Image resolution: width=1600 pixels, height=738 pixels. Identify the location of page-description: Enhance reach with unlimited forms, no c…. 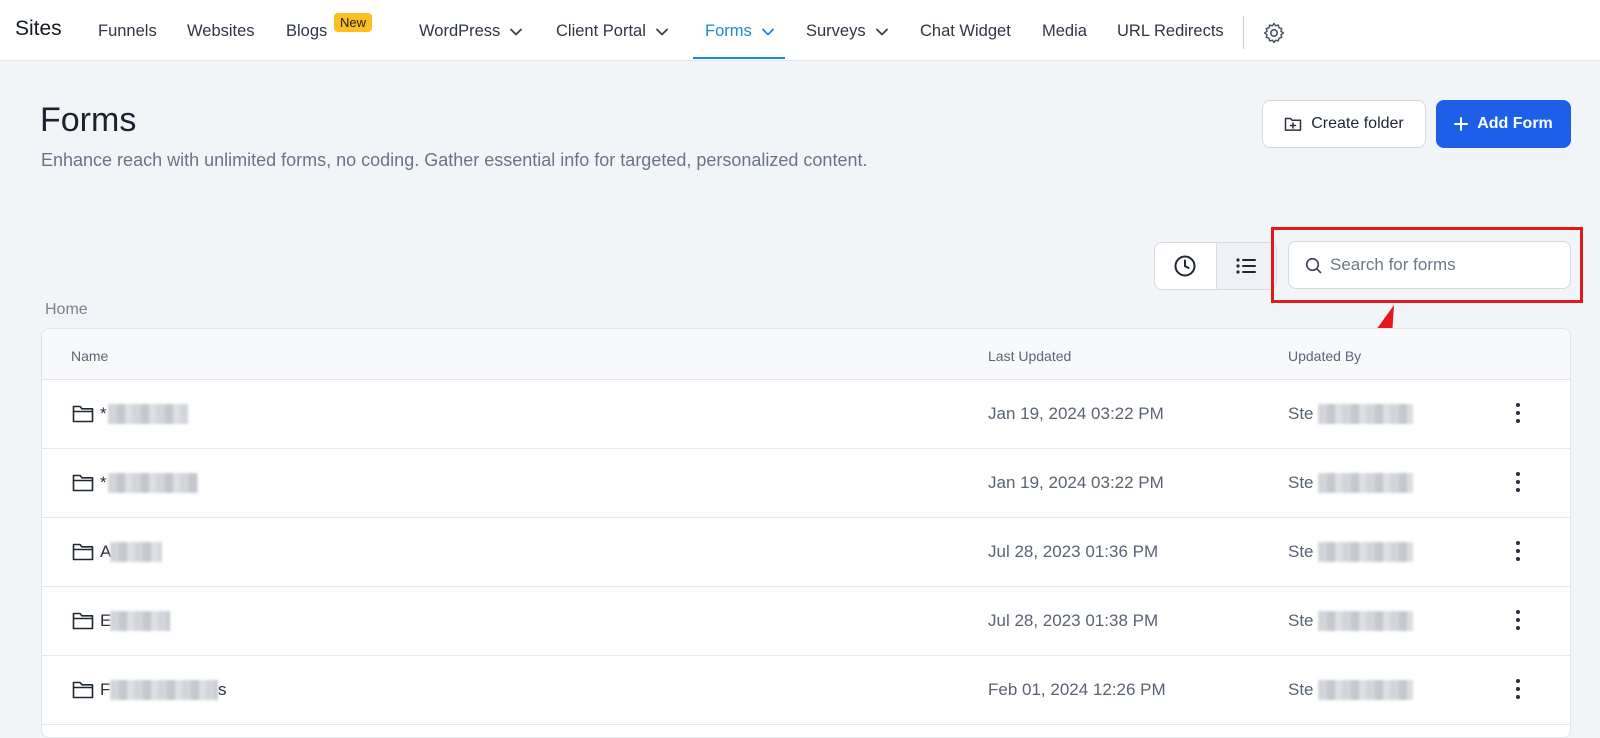
(454, 160).